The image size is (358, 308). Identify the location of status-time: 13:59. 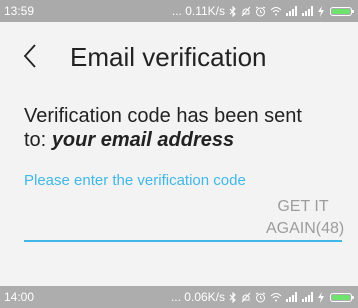
(19, 11).